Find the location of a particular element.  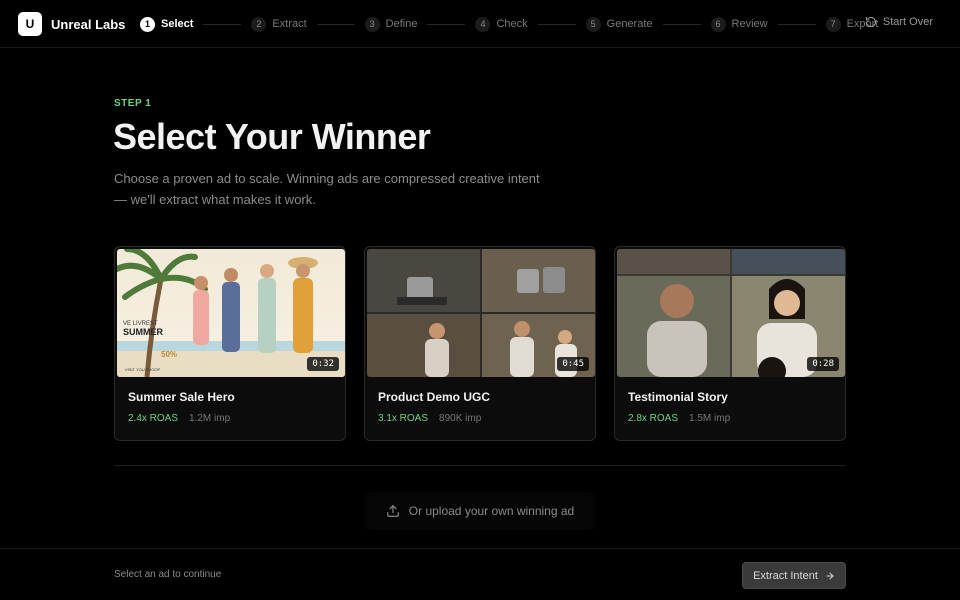

duration-badge: 0:28 is located at coordinates (823, 364).